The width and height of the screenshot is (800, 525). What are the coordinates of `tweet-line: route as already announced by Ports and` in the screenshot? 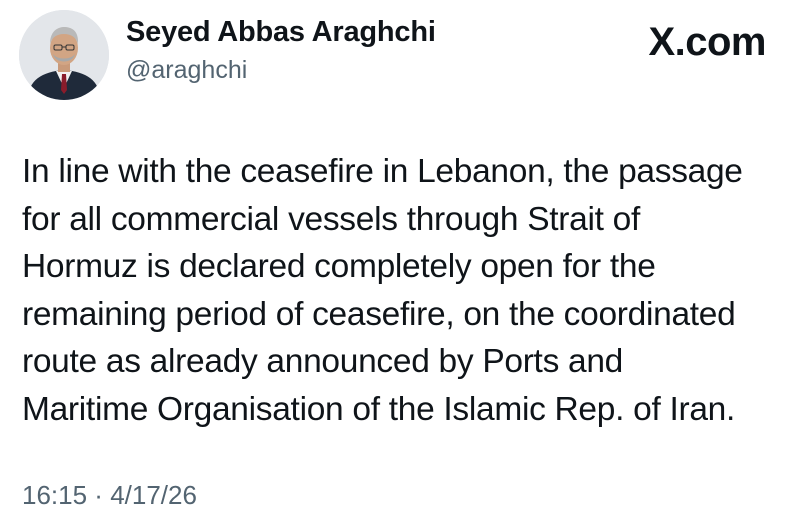 It's located at (323, 361).